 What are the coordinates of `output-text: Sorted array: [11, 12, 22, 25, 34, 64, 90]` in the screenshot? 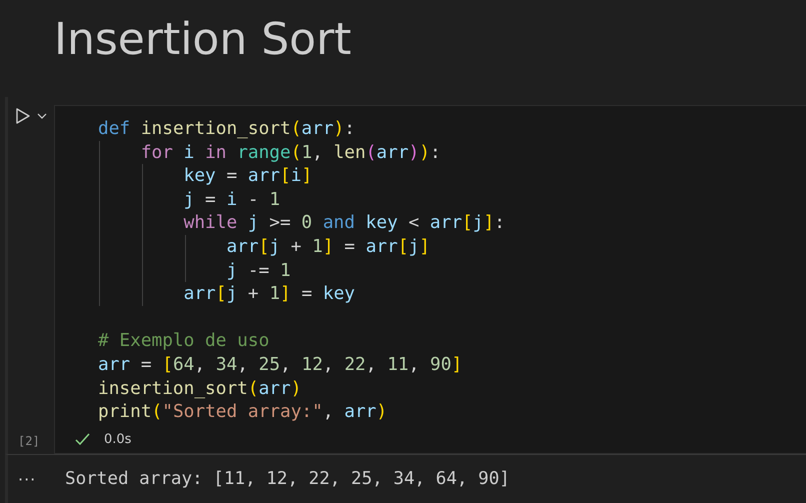 It's located at (287, 479).